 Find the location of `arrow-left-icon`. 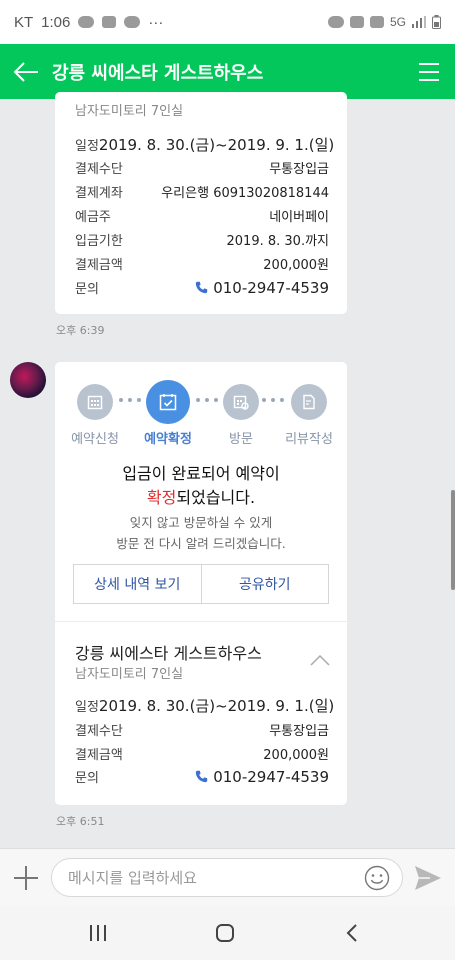

arrow-left-icon is located at coordinates (25, 71).